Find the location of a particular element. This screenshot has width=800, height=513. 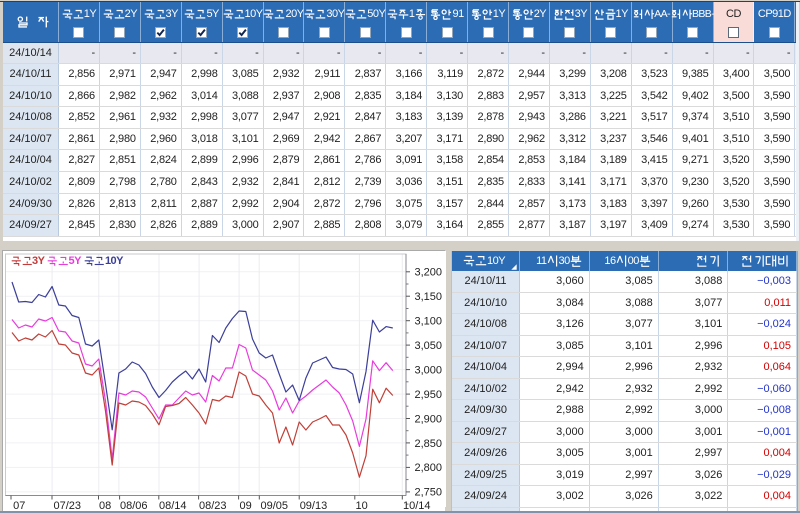

svg-text: 2,800 is located at coordinates (428, 468).